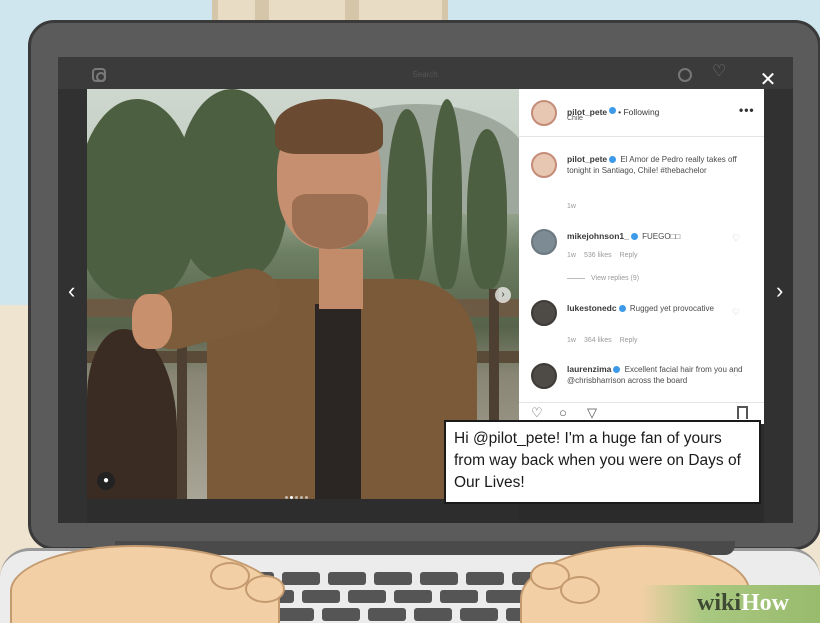  What do you see at coordinates (106, 481) in the screenshot?
I see `user-tag-icon: ●` at bounding box center [106, 481].